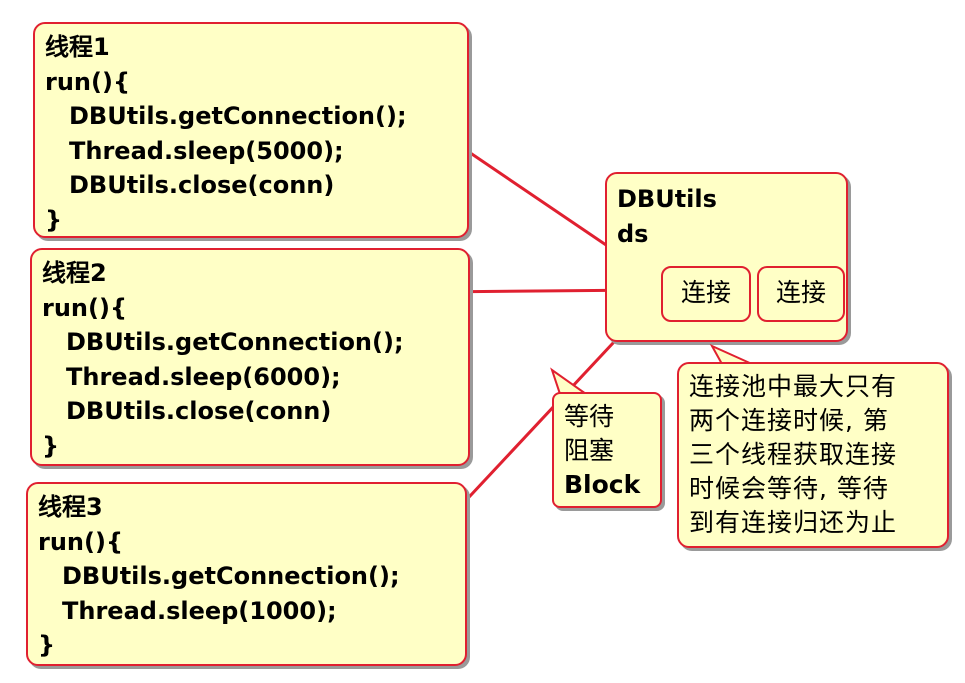 This screenshot has height=683, width=965. What do you see at coordinates (731, 354) in the screenshot?
I see `explanation-callout-tail-layer` at bounding box center [731, 354].